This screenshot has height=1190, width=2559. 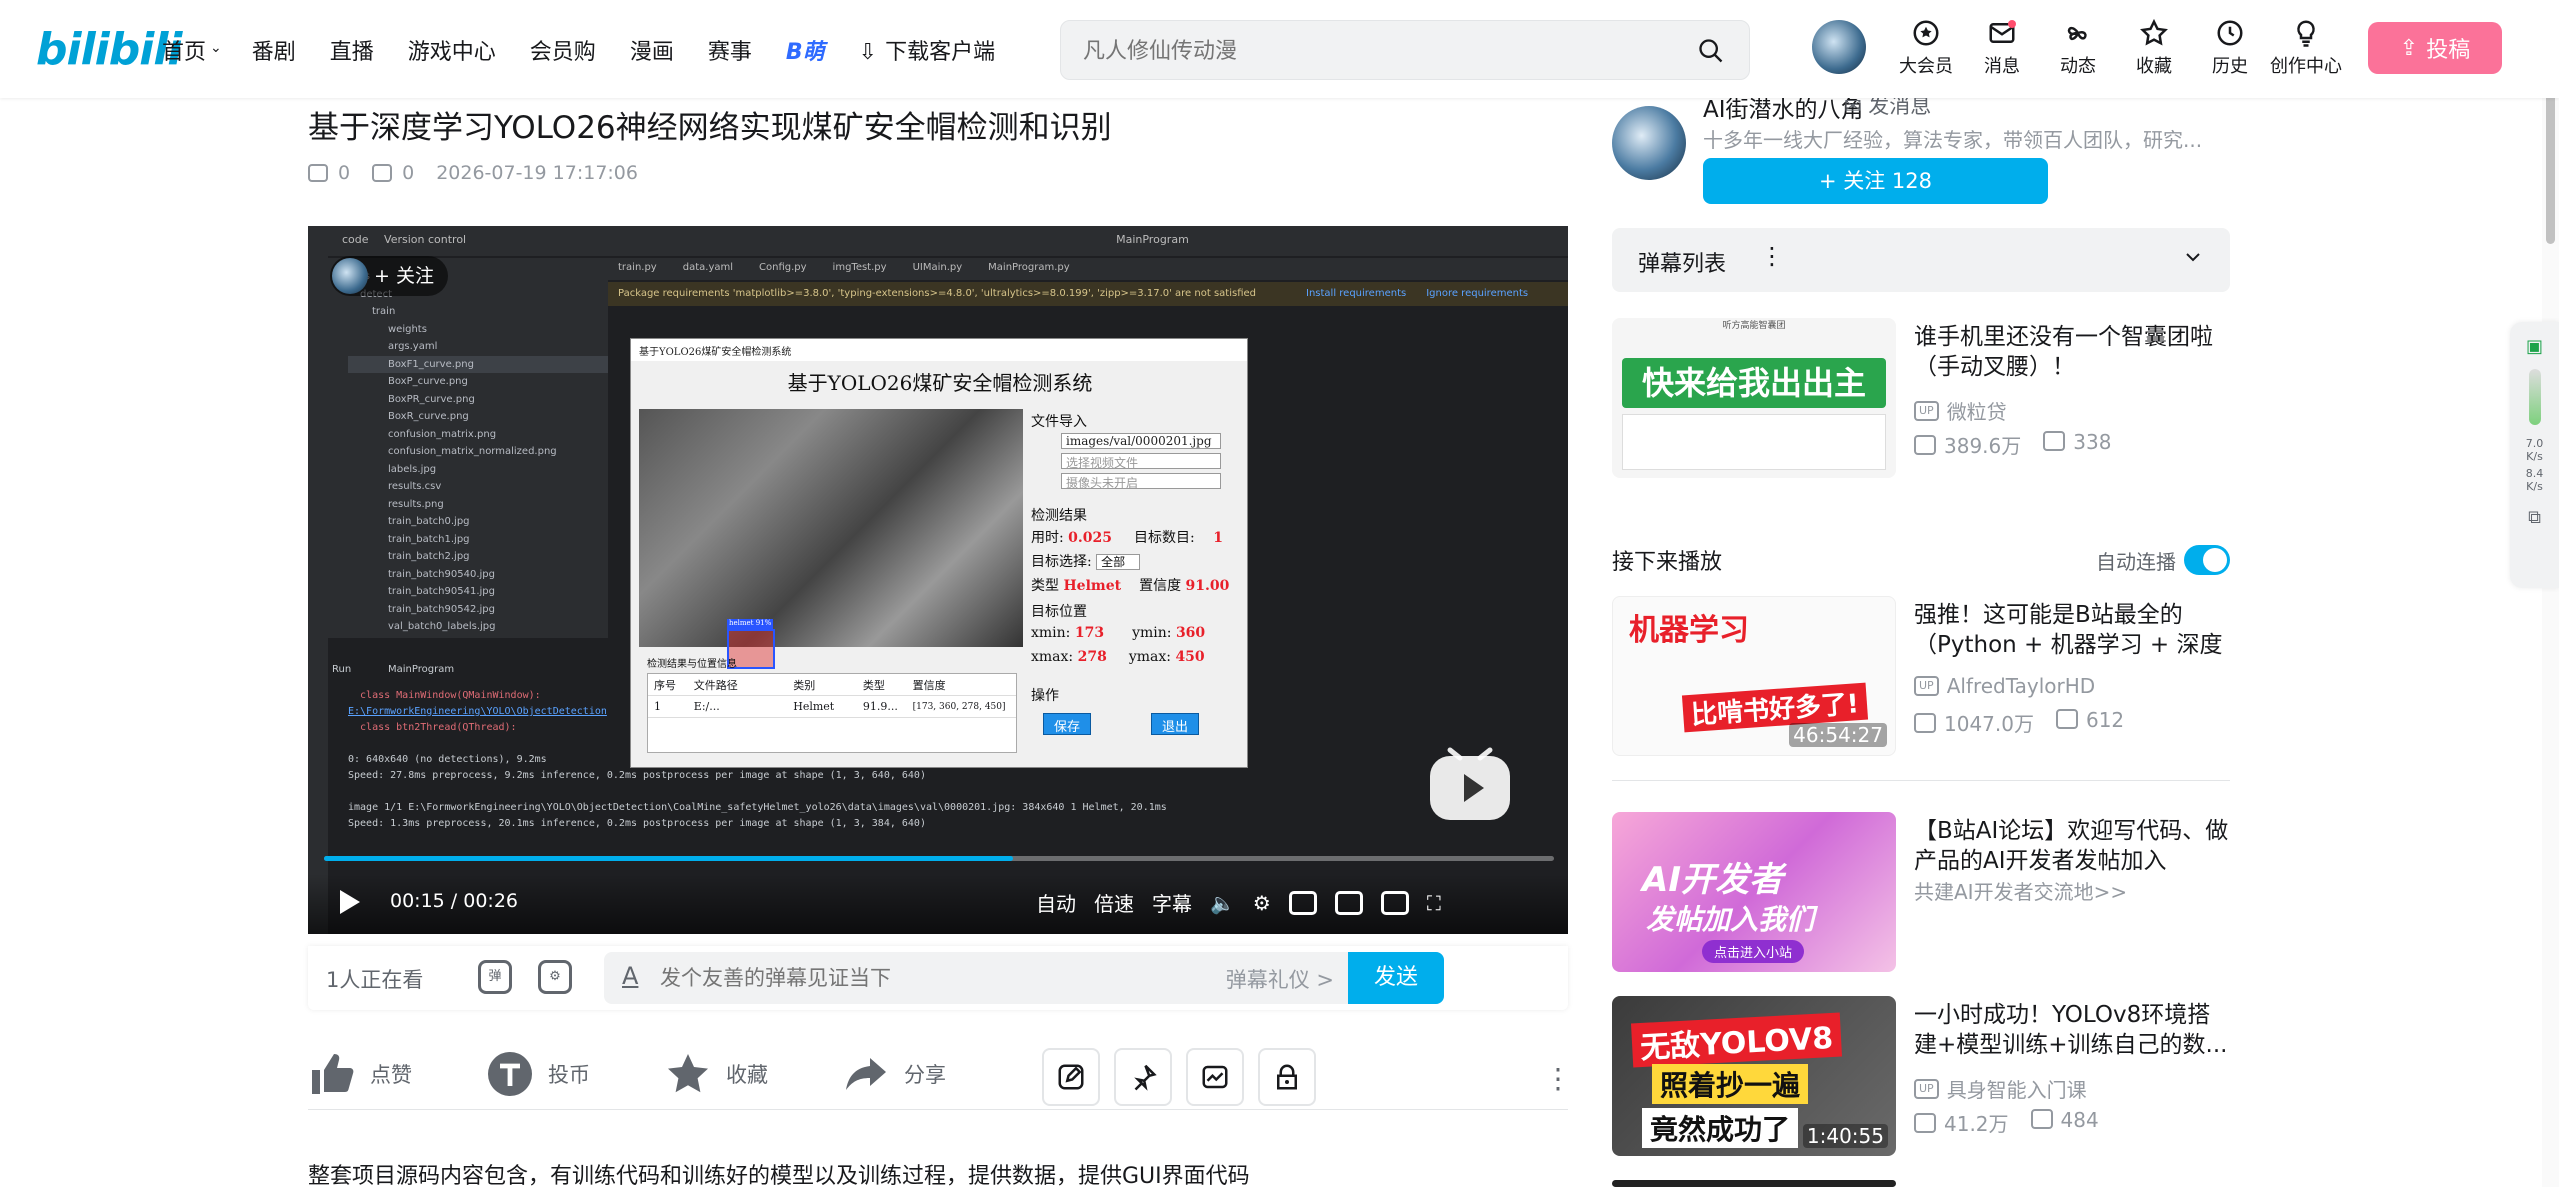 What do you see at coordinates (894, 1074) in the screenshot?
I see `share-button: 分享` at bounding box center [894, 1074].